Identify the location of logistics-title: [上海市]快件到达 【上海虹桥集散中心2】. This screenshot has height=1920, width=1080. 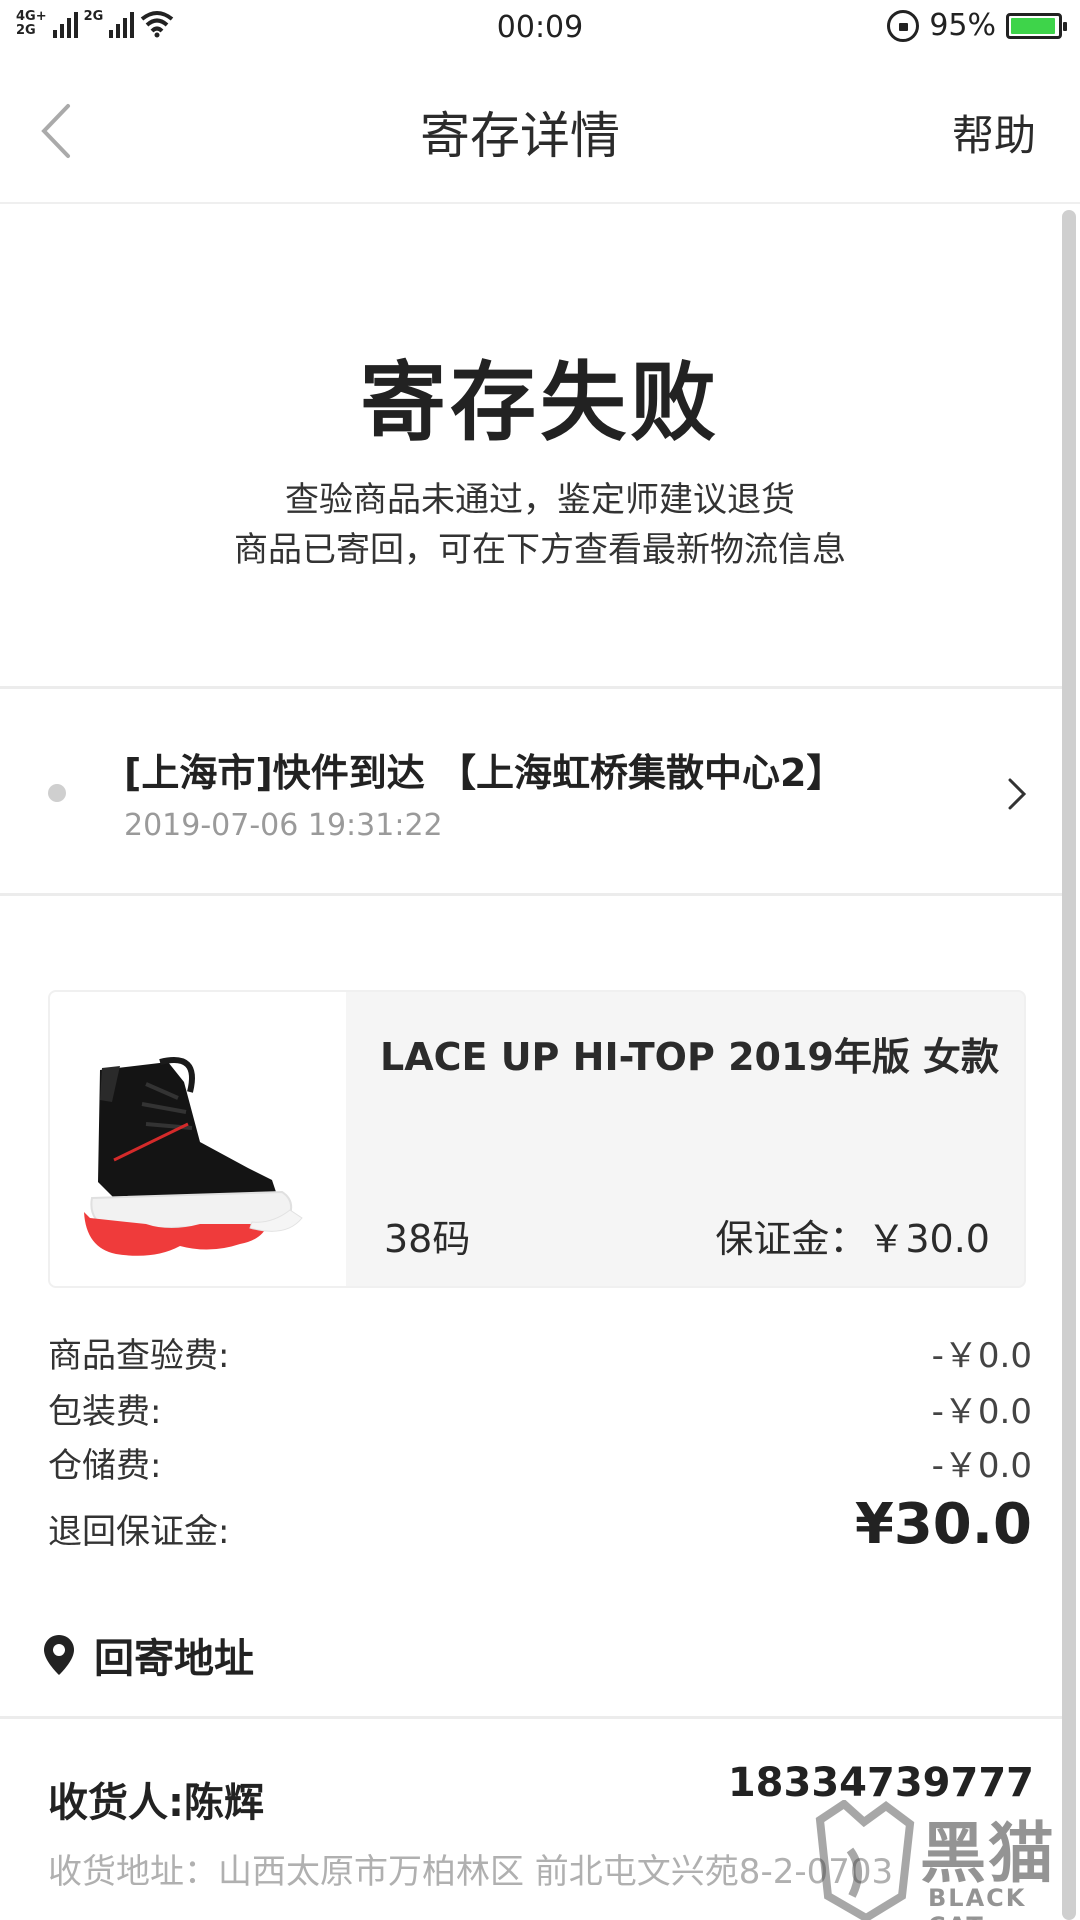
(484, 773).